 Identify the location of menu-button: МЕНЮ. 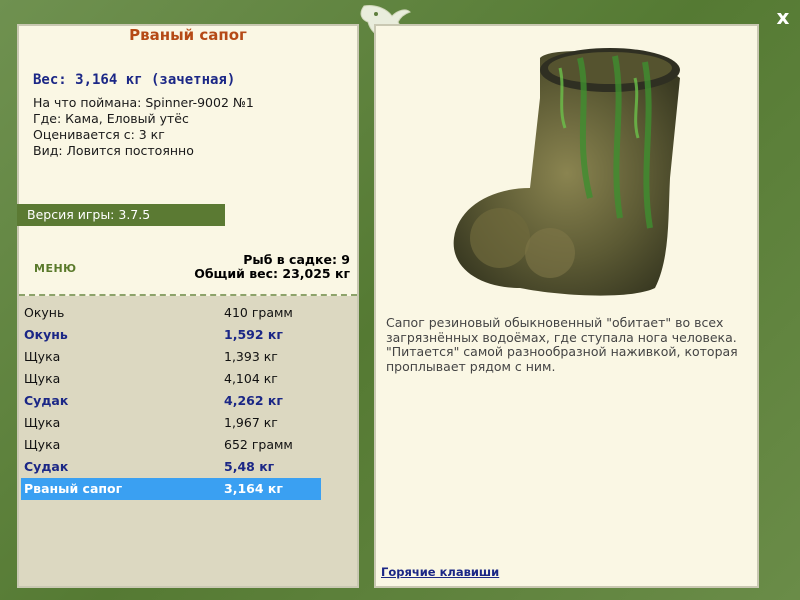
(55, 268).